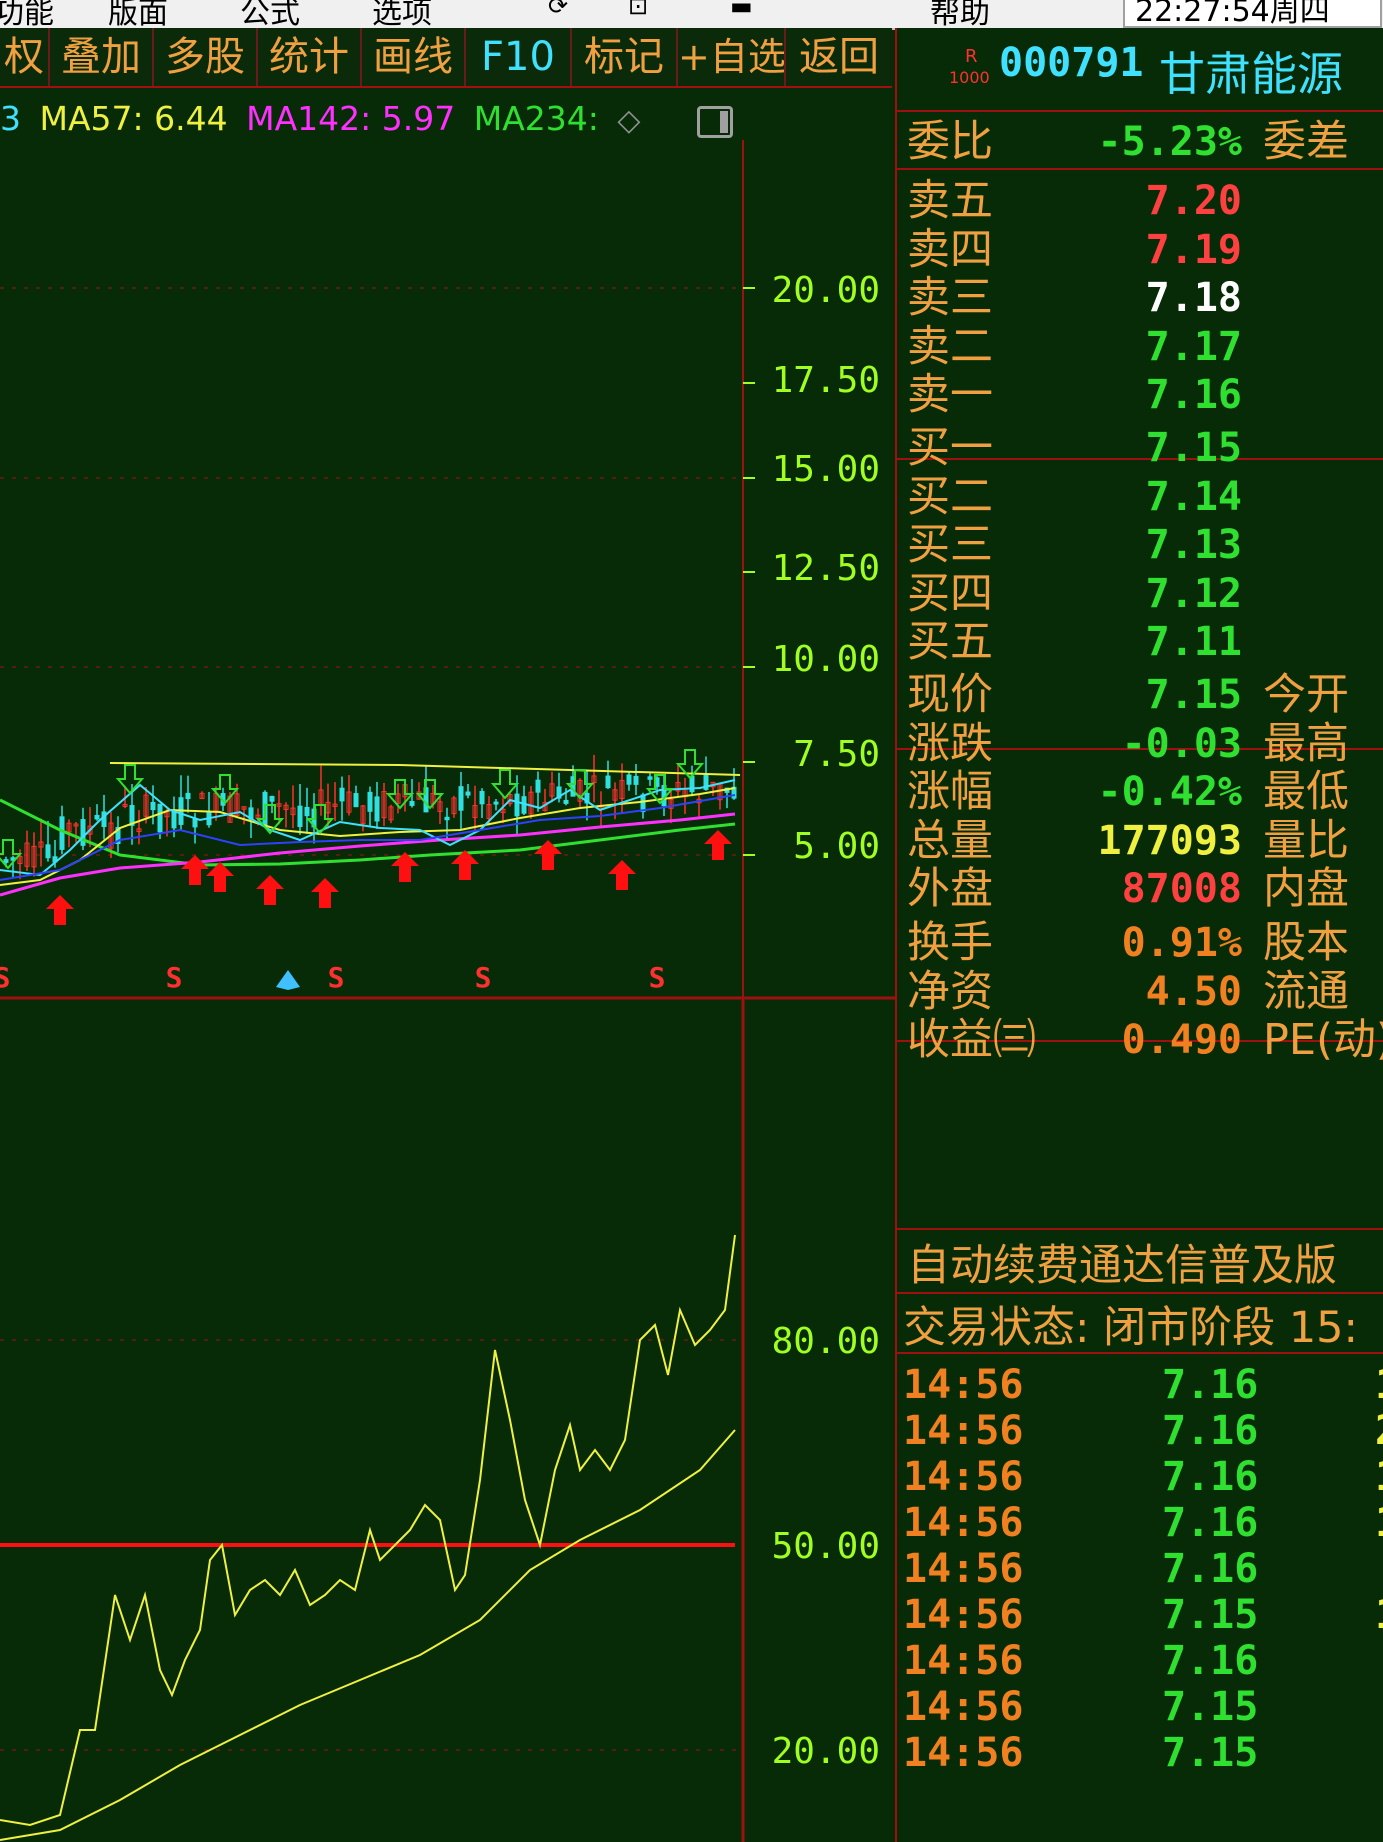 Image resolution: width=1383 pixels, height=1842 pixels. Describe the element at coordinates (715, 122) in the screenshot. I see `panel-toggle-icon` at that location.